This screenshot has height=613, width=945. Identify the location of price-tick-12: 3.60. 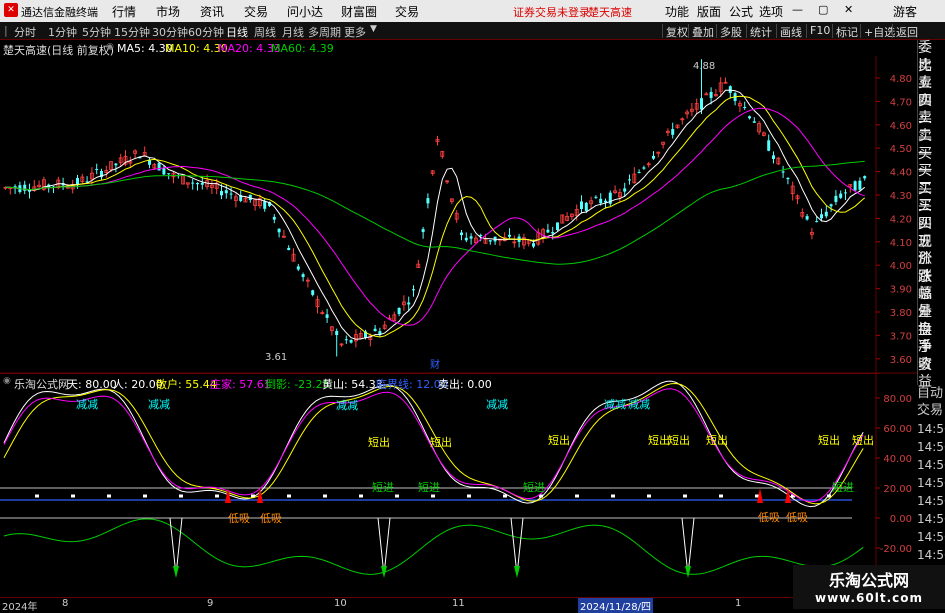
(901, 360).